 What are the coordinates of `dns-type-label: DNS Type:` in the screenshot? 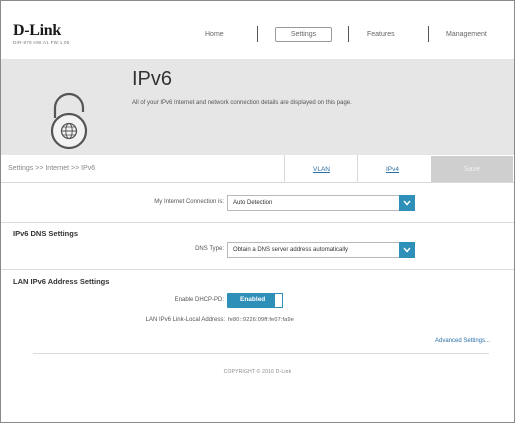 It's located at (209, 249).